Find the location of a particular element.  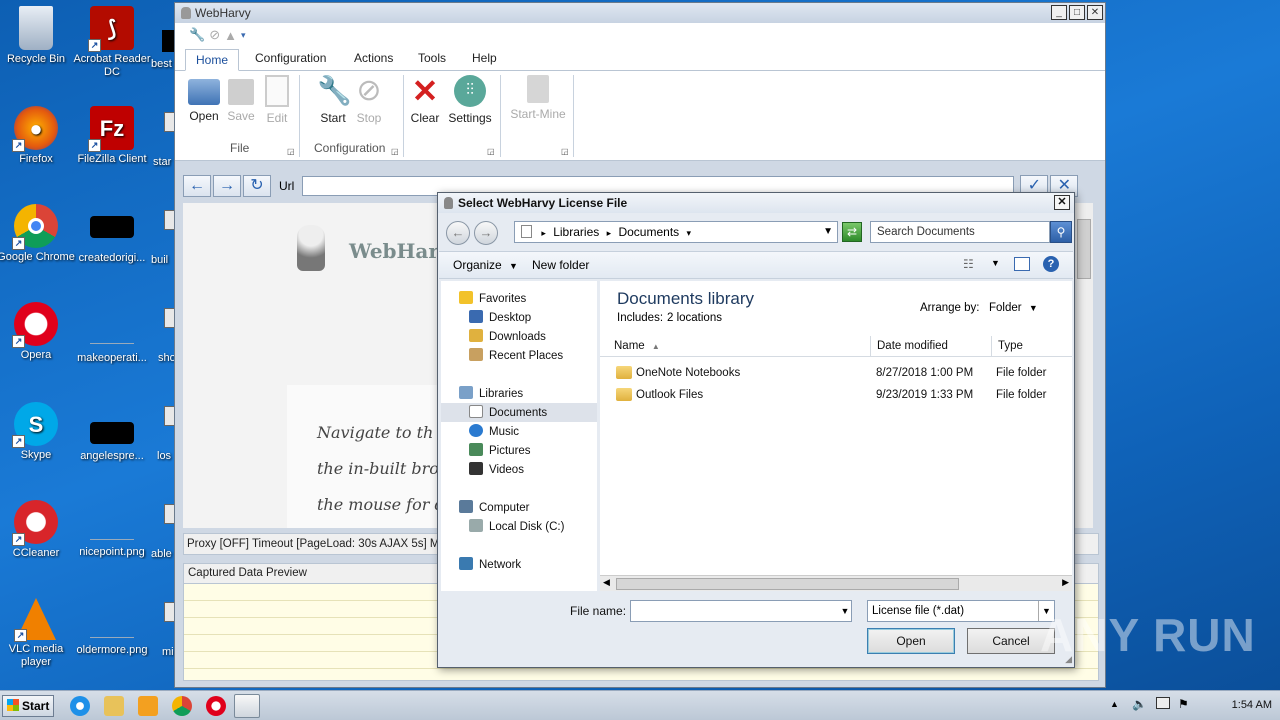

scroll-left-icon: ◀ is located at coordinates (606, 582).